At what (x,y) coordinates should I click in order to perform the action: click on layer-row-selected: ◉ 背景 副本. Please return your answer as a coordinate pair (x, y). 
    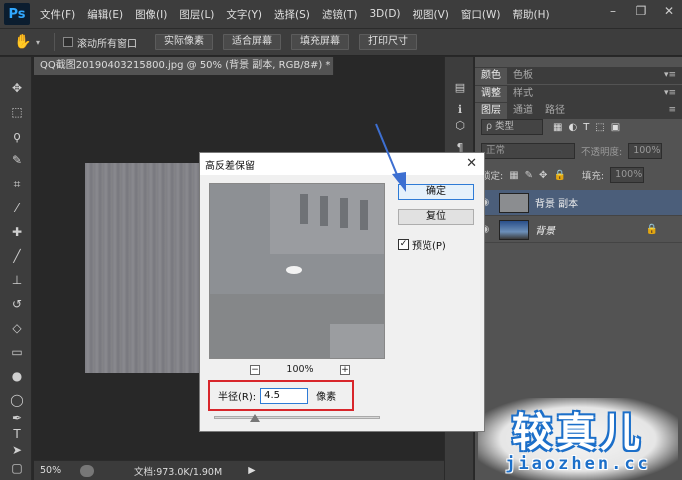
    Looking at the image, I should click on (578, 203).